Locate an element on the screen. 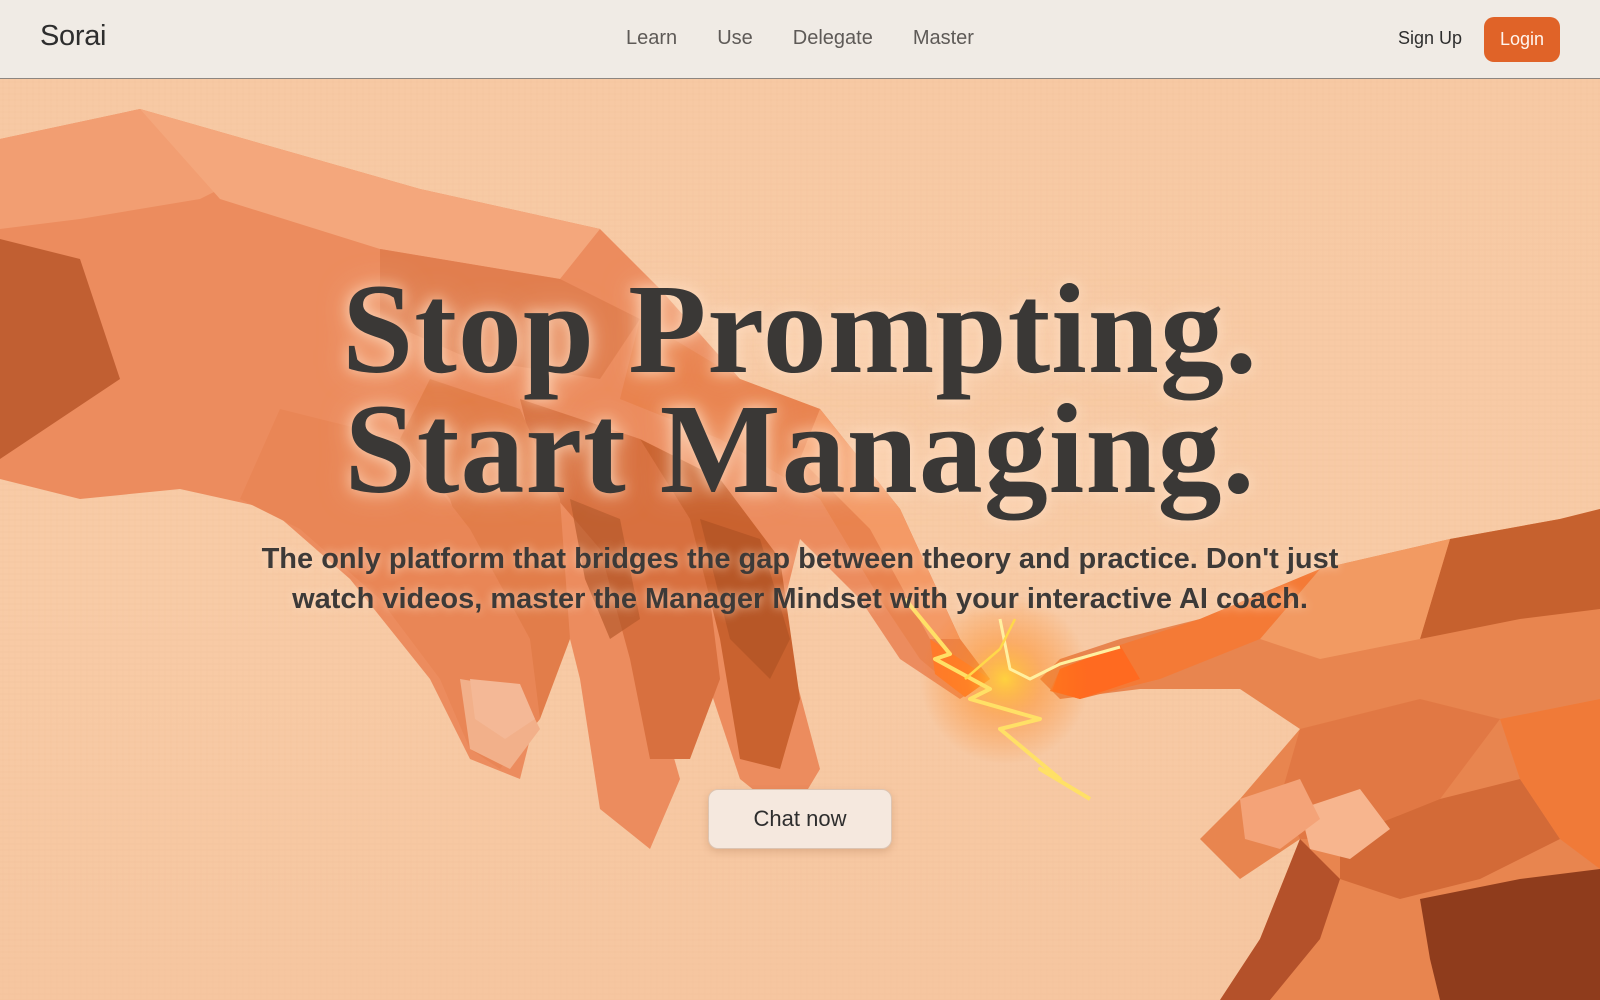 This screenshot has height=1000, width=1600. nav-link-learn: Learn is located at coordinates (651, 38).